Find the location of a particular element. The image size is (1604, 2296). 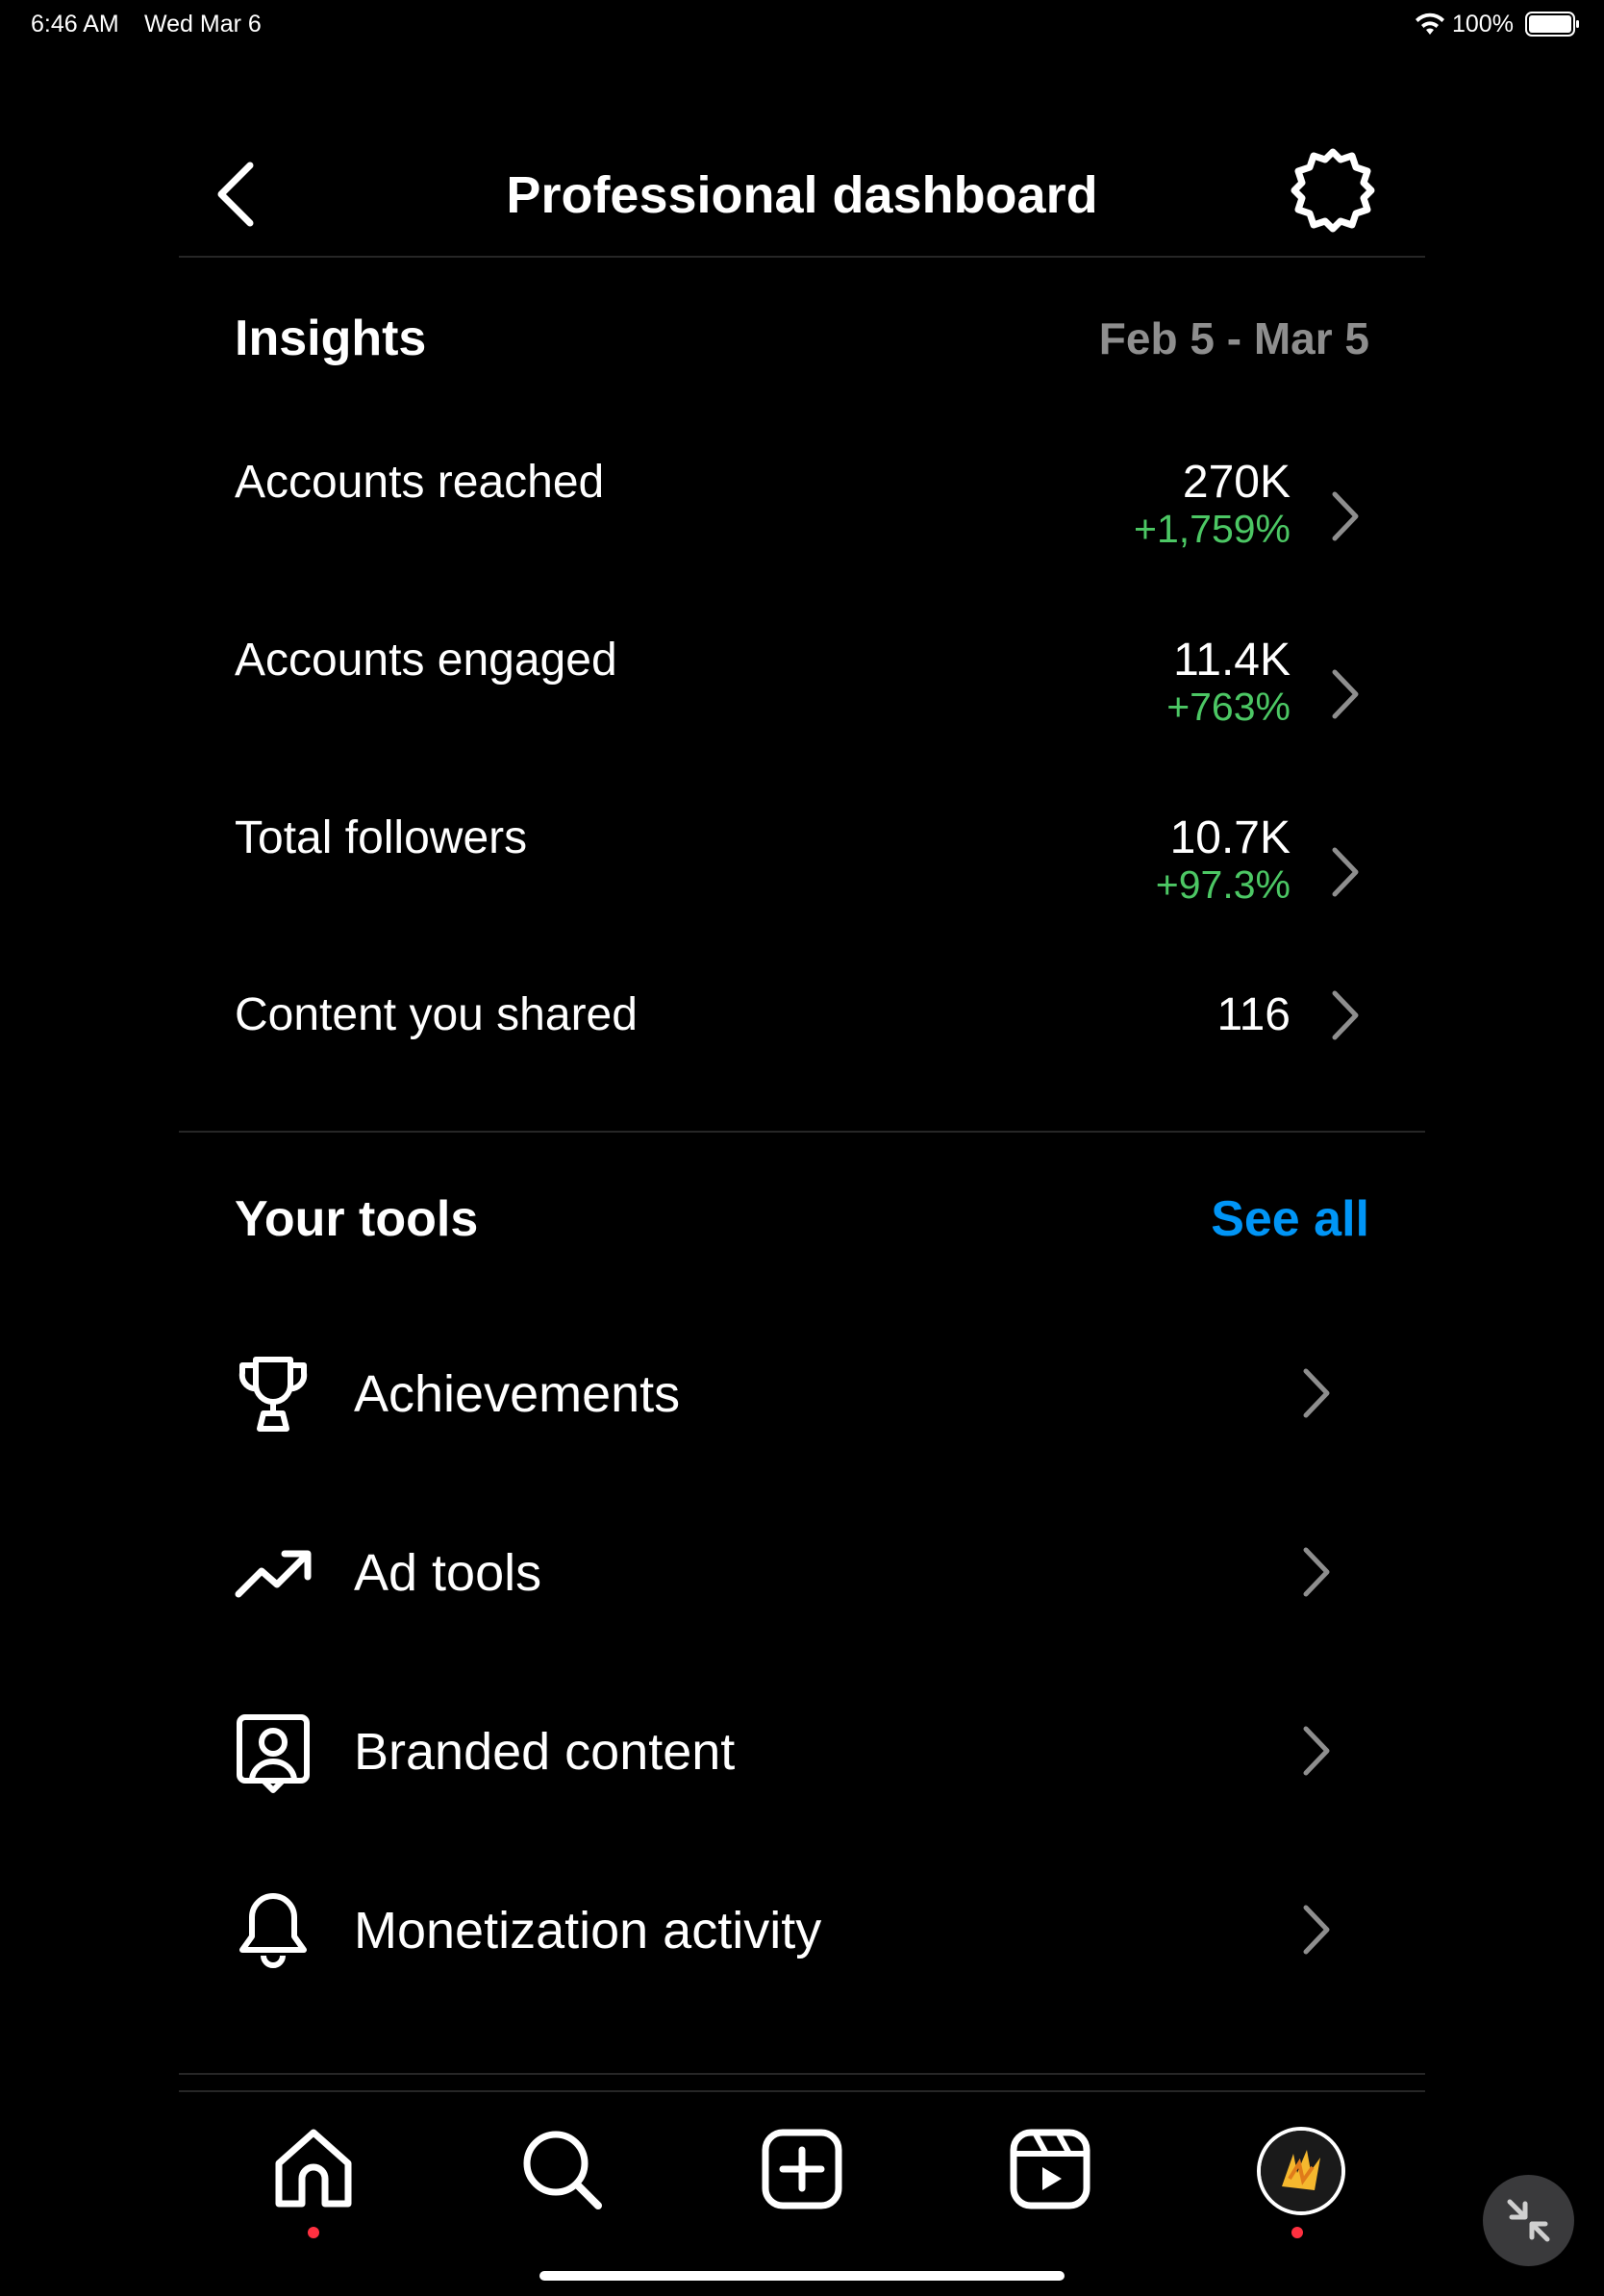

profile-notification-dot is located at coordinates (1297, 2232).